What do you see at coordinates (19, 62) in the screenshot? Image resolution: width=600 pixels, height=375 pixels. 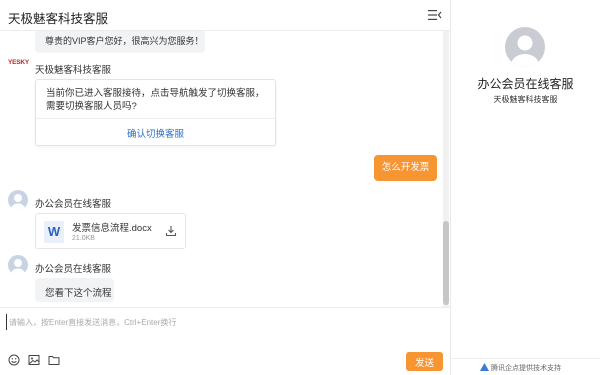 I see `bot-logo: YESKY` at bounding box center [19, 62].